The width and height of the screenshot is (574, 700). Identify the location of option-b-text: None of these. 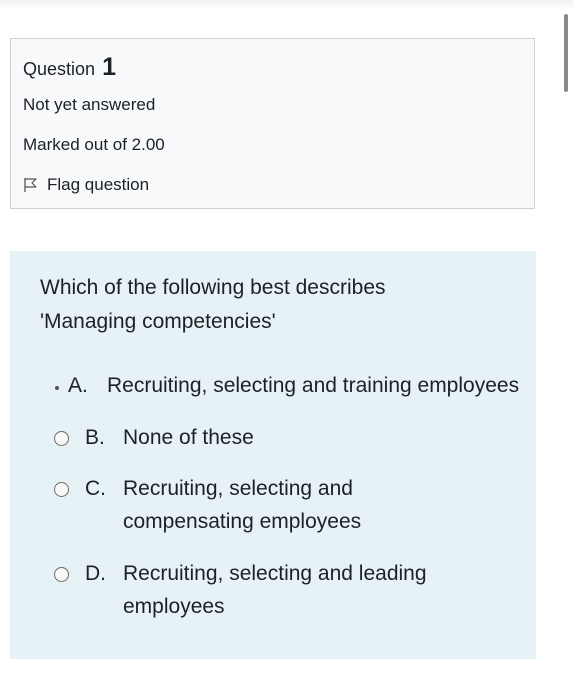
(188, 437).